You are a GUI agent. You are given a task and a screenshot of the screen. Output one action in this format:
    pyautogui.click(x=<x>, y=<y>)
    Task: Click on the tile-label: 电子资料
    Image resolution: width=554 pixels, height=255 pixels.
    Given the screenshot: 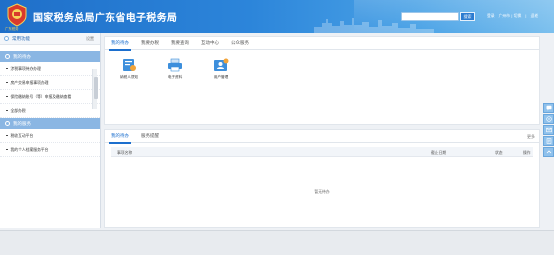 What is the action you would take?
    pyautogui.click(x=175, y=77)
    